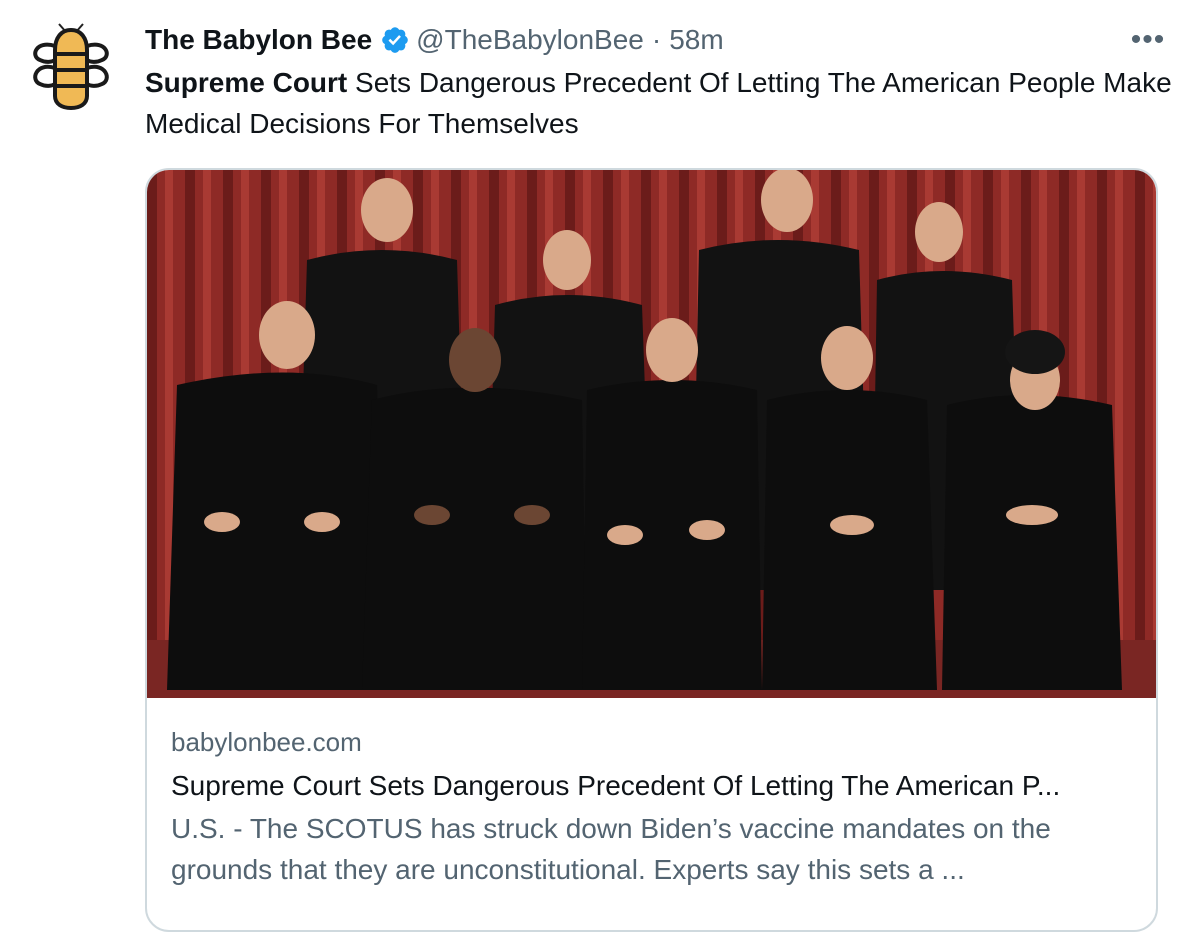  What do you see at coordinates (395, 40) in the screenshot?
I see `verified-badge-icon` at bounding box center [395, 40].